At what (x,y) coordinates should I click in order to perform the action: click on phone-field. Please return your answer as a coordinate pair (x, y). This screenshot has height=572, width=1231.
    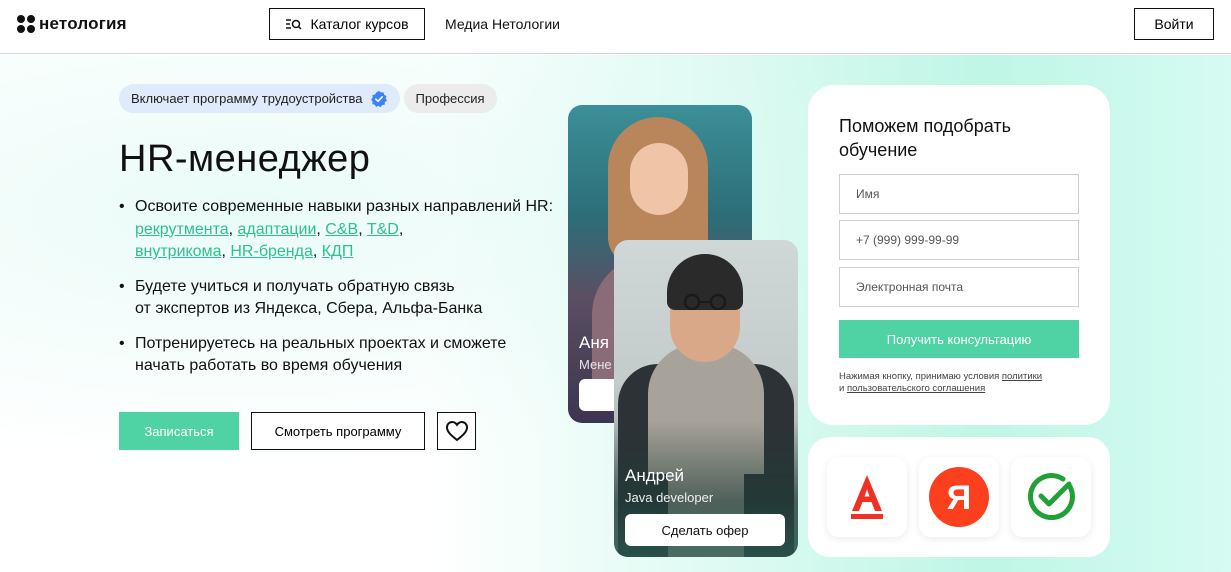
    Looking at the image, I should click on (959, 240).